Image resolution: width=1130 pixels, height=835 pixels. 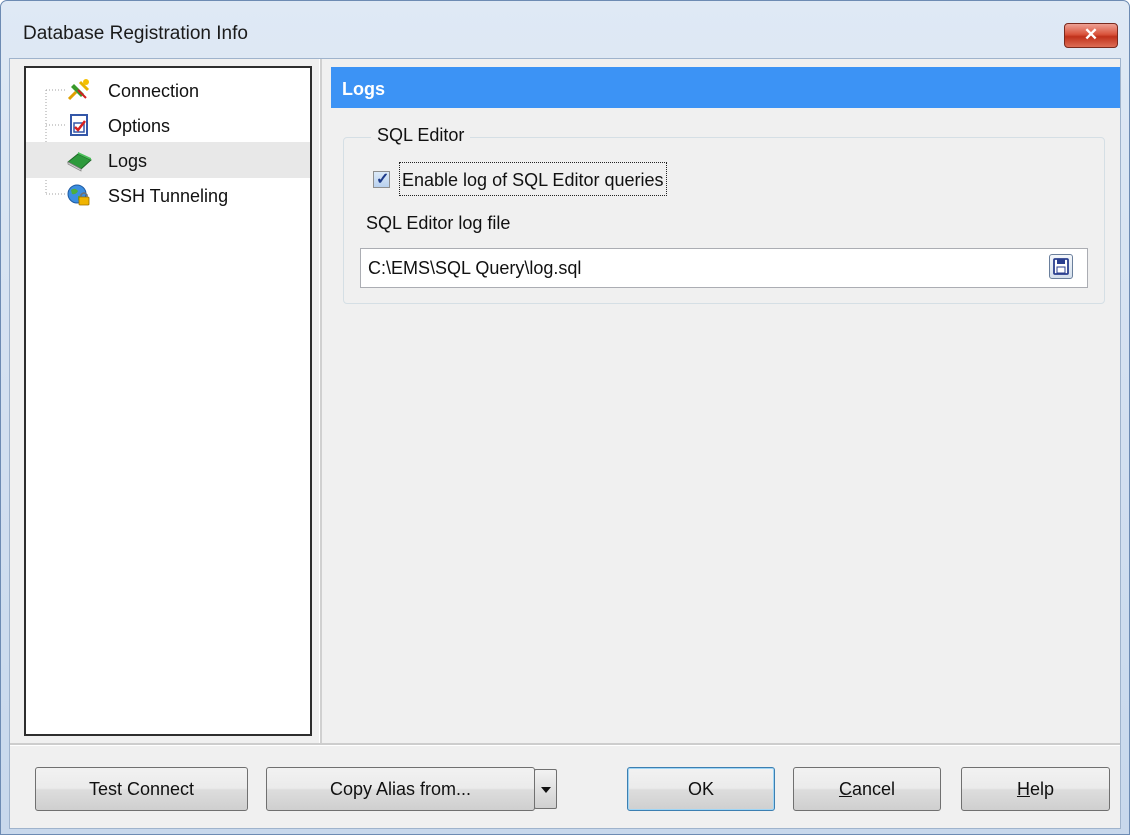 What do you see at coordinates (135, 33) in the screenshot?
I see `window-title: Database Registration Info` at bounding box center [135, 33].